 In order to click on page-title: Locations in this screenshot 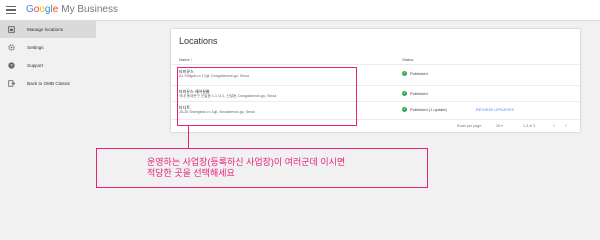, I will do `click(198, 41)`.